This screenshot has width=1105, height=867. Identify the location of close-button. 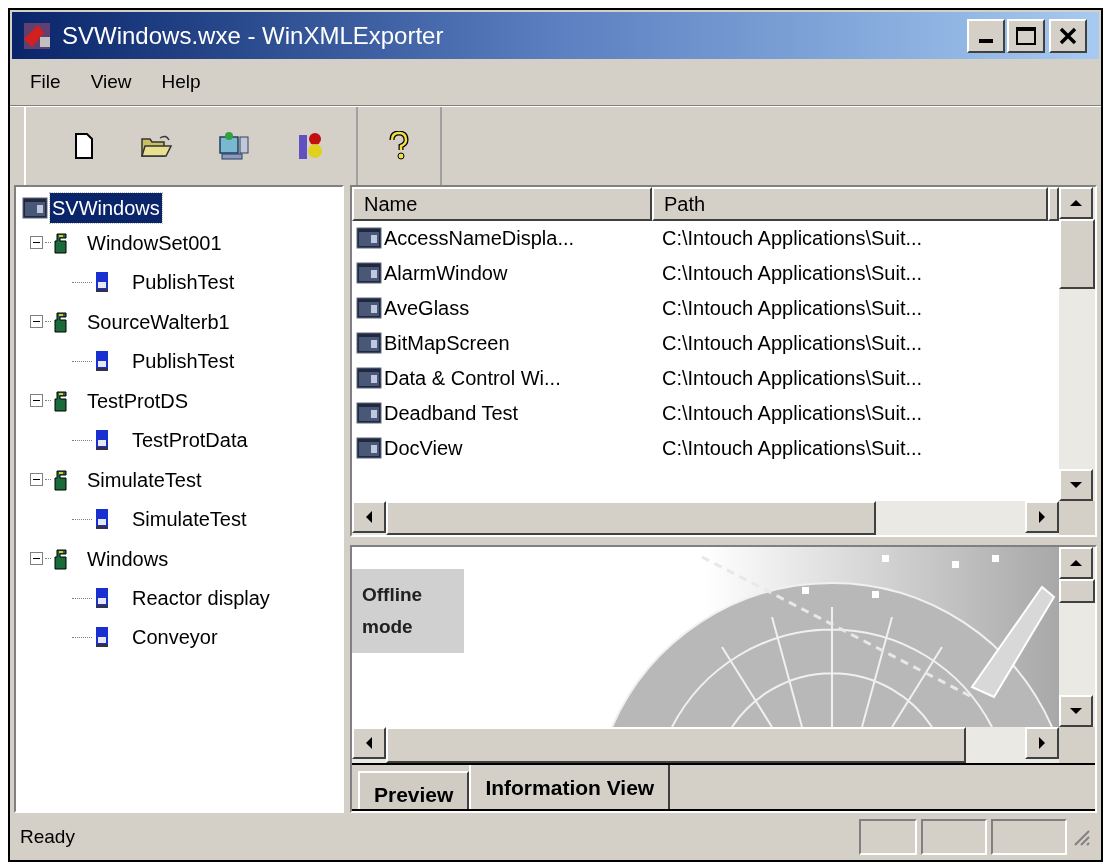
(1068, 35).